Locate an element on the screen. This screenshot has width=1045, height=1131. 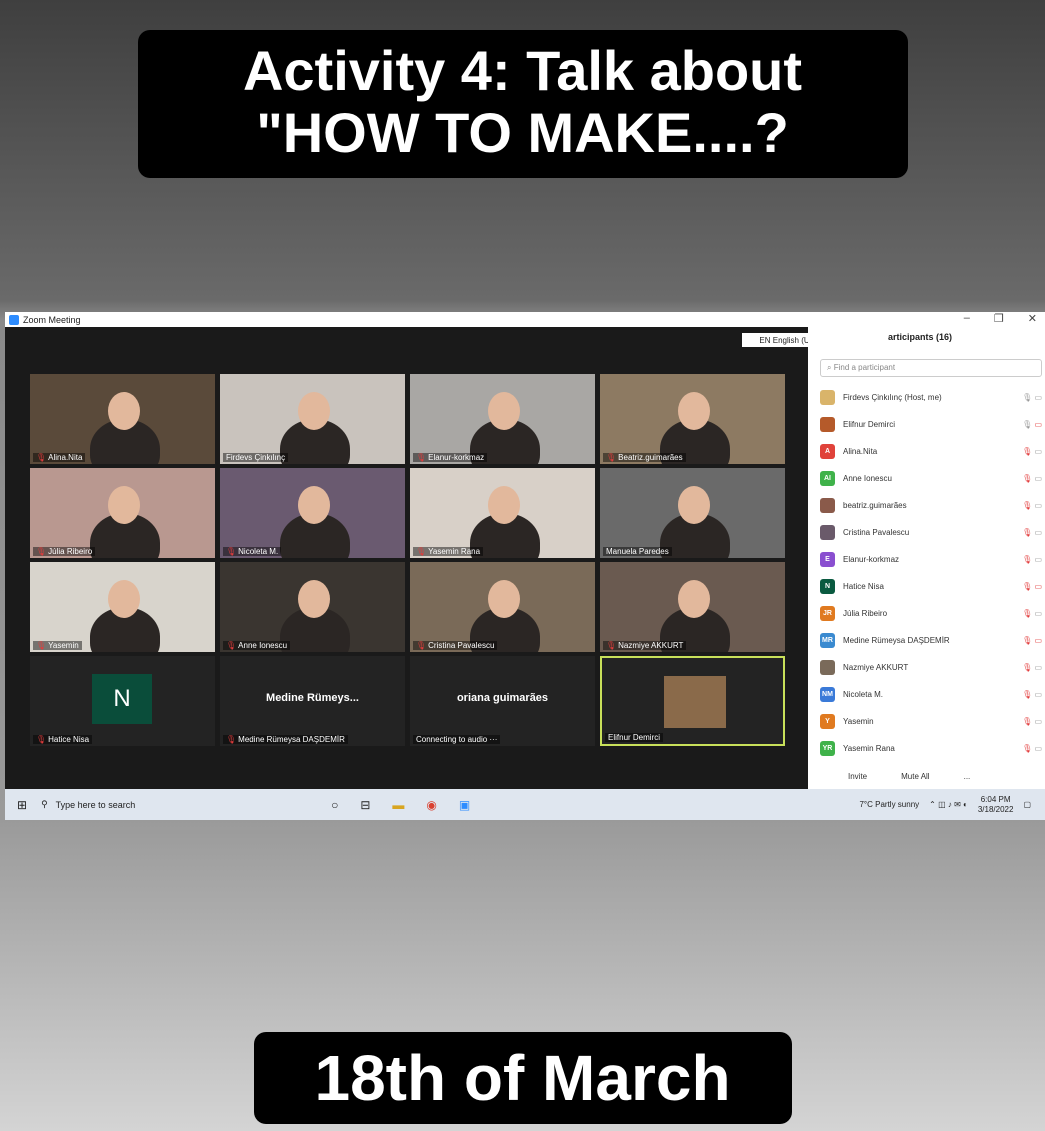
participant-avatar is located at coordinates (827, 424).